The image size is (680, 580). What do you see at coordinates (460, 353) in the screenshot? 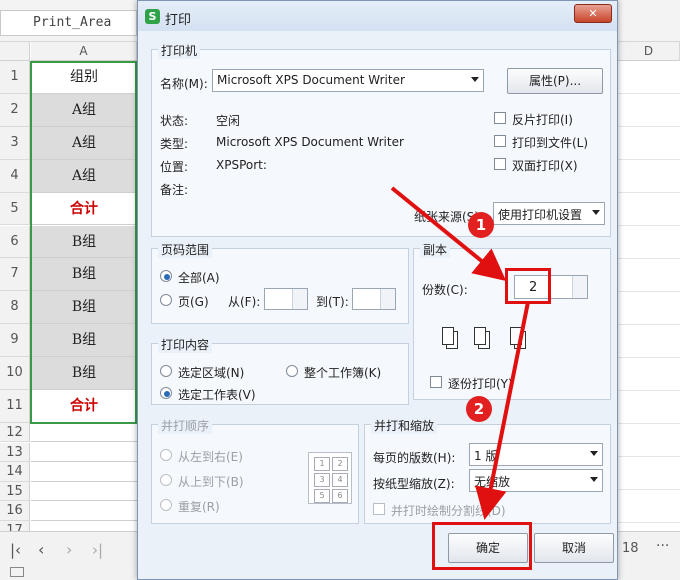
I see `annotation-arrows` at bounding box center [460, 353].